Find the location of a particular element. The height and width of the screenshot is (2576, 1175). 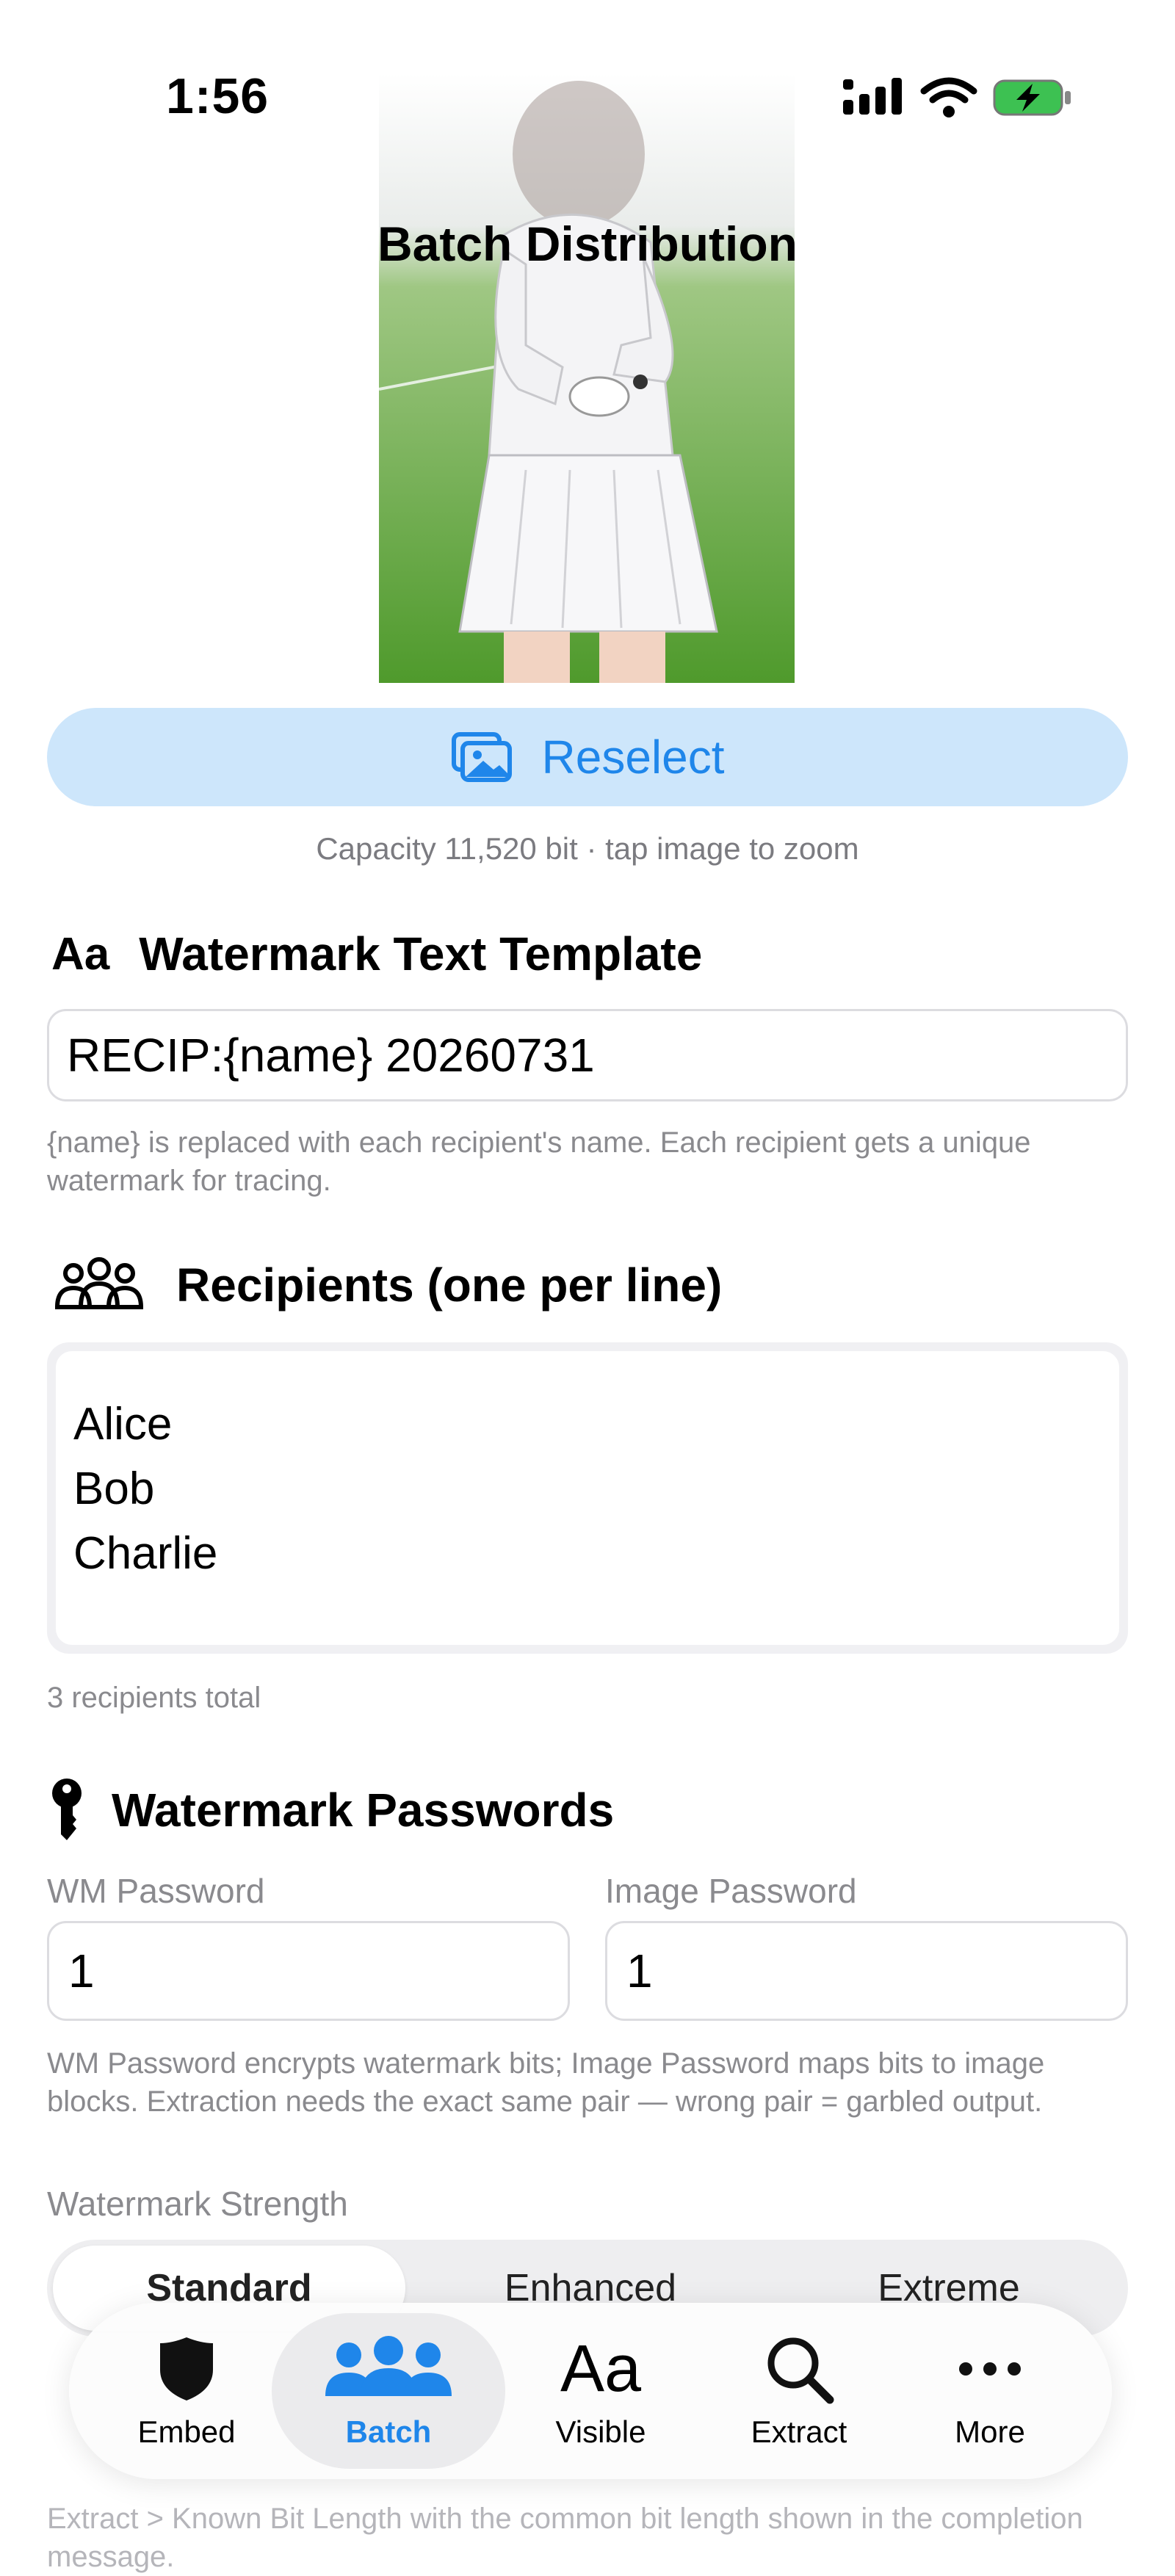

image-password-field: 1 is located at coordinates (866, 1971).